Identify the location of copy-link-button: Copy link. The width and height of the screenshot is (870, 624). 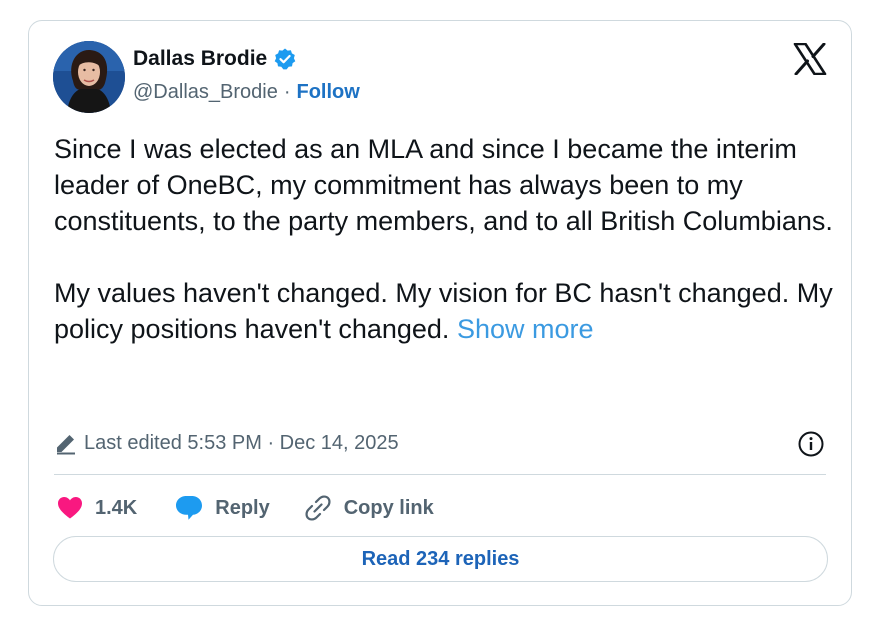
(369, 508).